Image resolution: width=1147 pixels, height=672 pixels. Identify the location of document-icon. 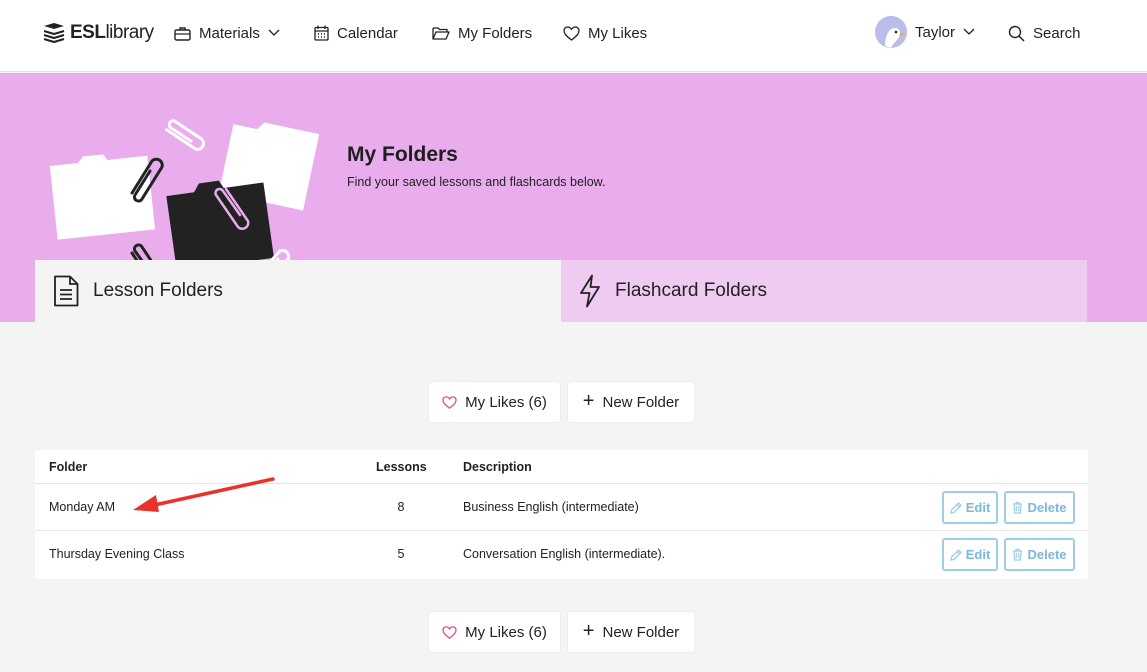
(66, 291).